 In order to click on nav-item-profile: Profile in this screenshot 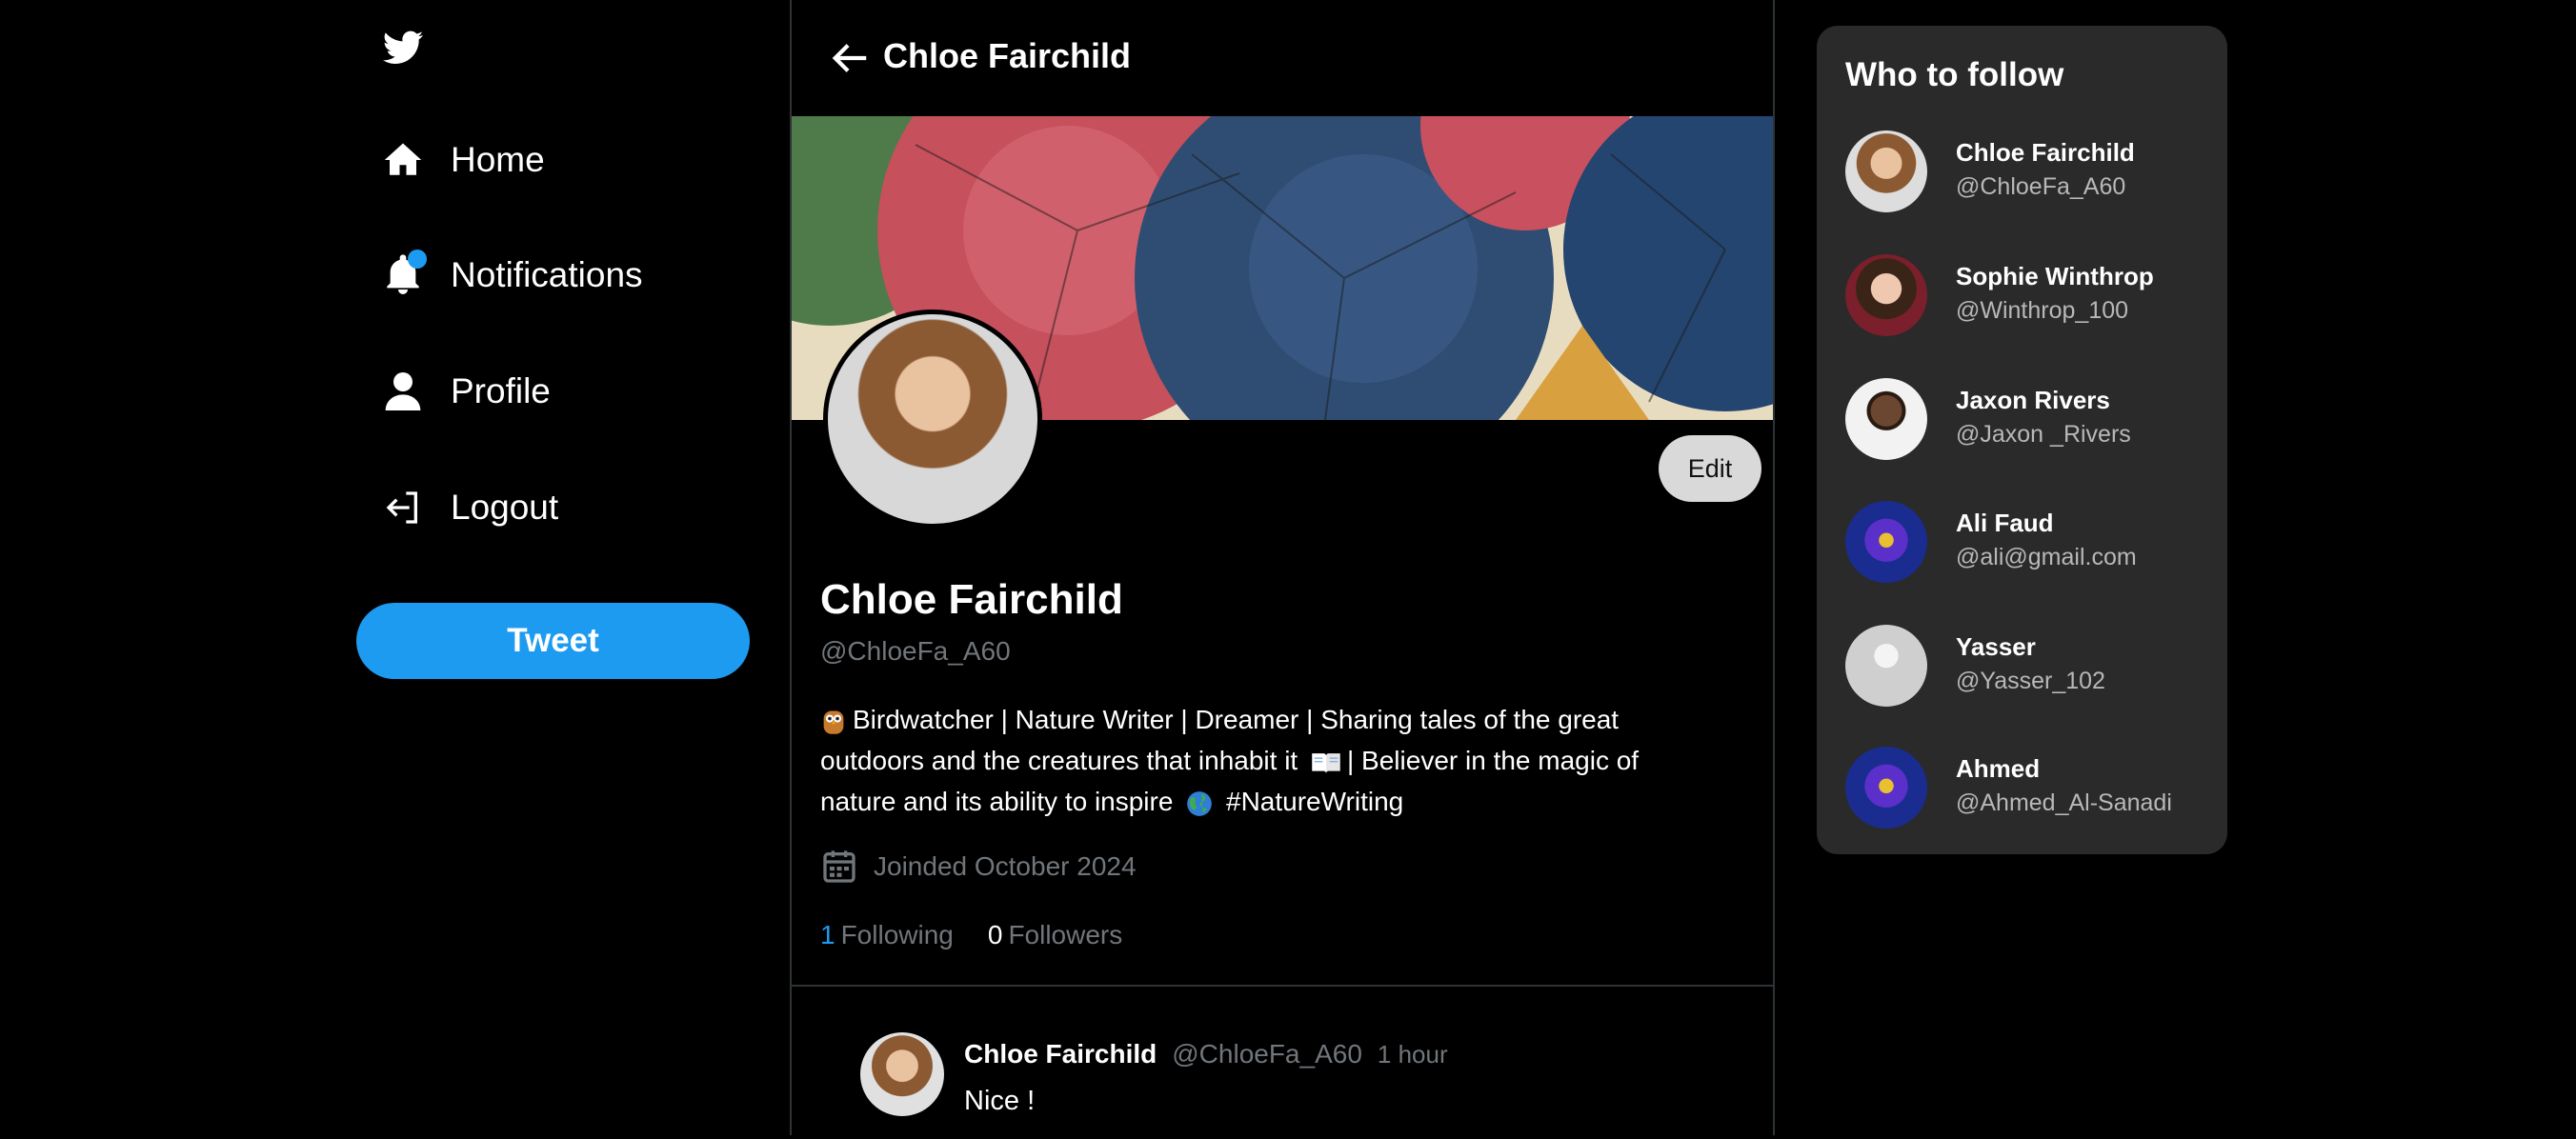, I will do `click(466, 391)`.